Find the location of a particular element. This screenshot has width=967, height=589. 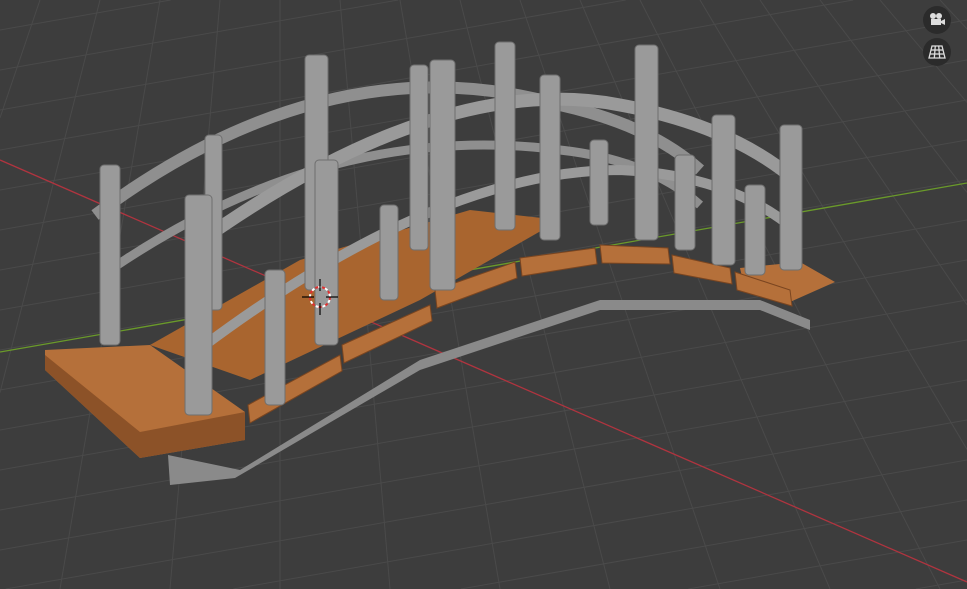

toggle-perspective-button is located at coordinates (937, 52).